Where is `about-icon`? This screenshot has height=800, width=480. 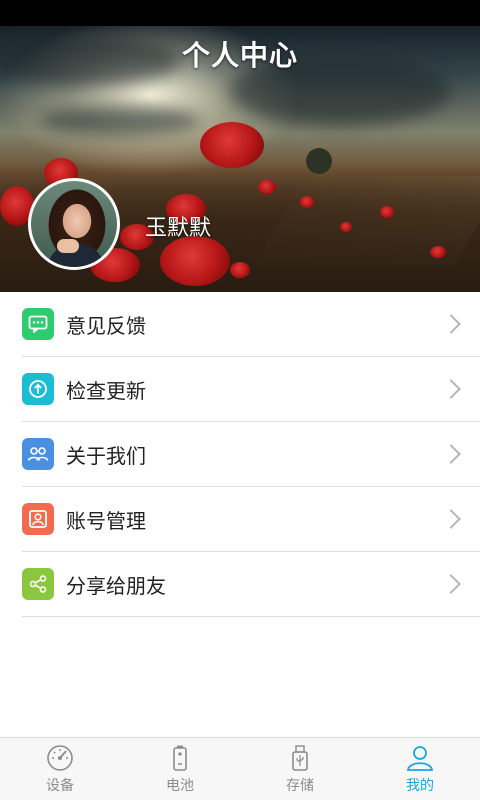 about-icon is located at coordinates (38, 454).